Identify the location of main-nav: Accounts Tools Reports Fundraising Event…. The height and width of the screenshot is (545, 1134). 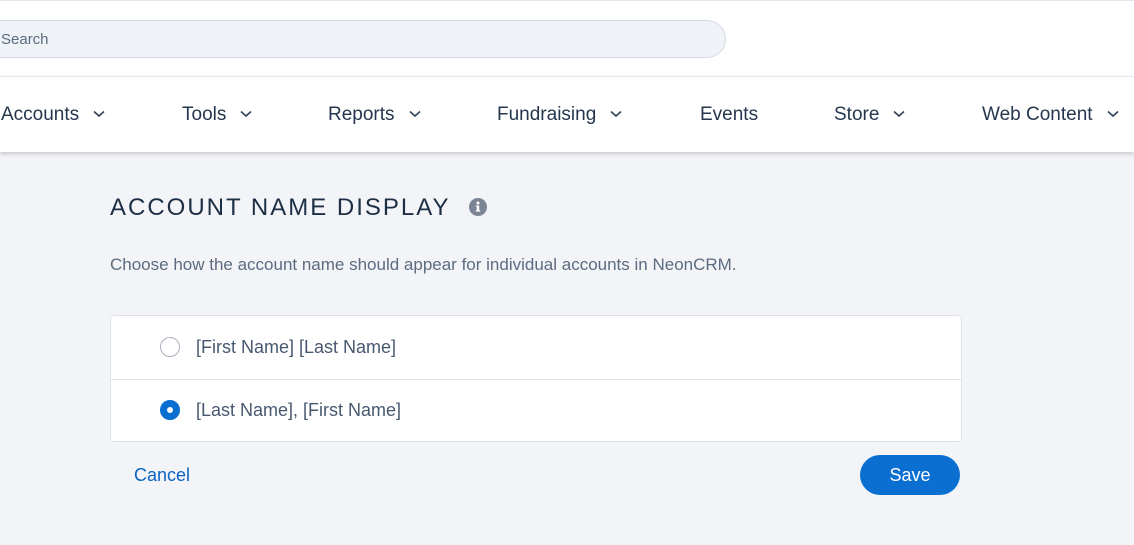
(567, 114).